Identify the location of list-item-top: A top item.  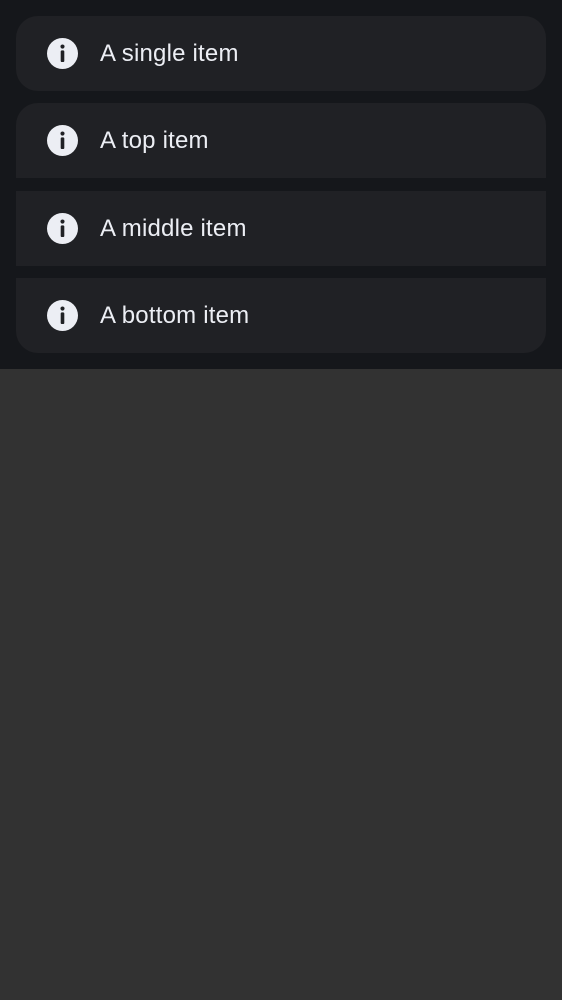
(281, 140).